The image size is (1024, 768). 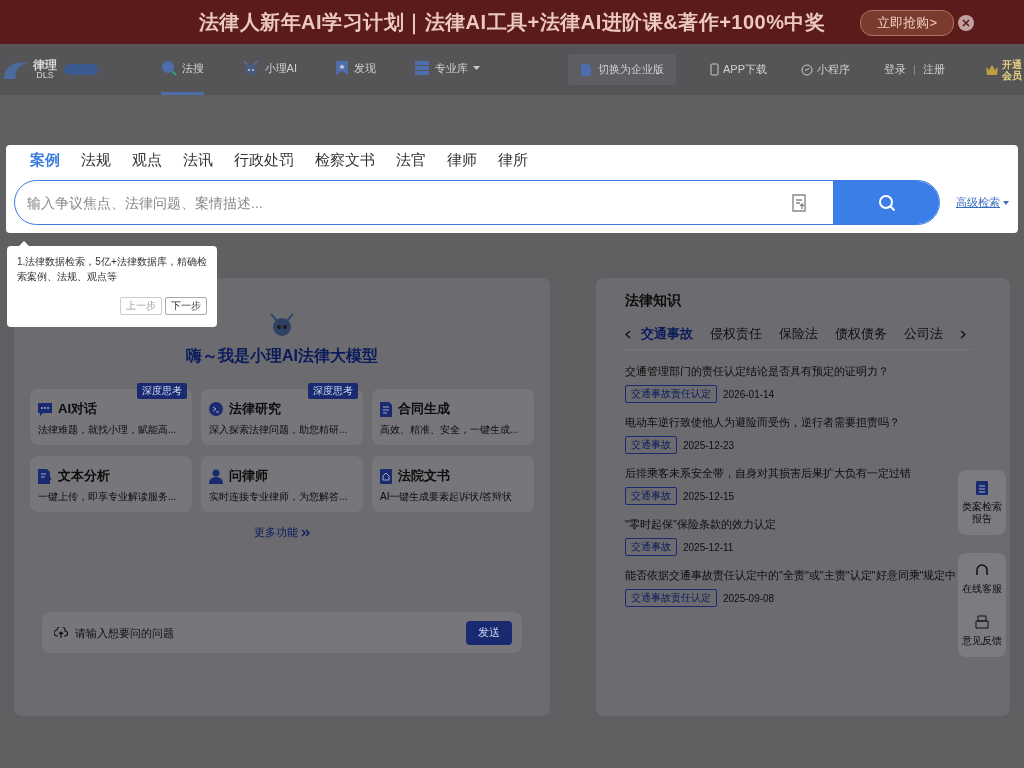 What do you see at coordinates (147, 160) in the screenshot?
I see `search-tab: 观点` at bounding box center [147, 160].